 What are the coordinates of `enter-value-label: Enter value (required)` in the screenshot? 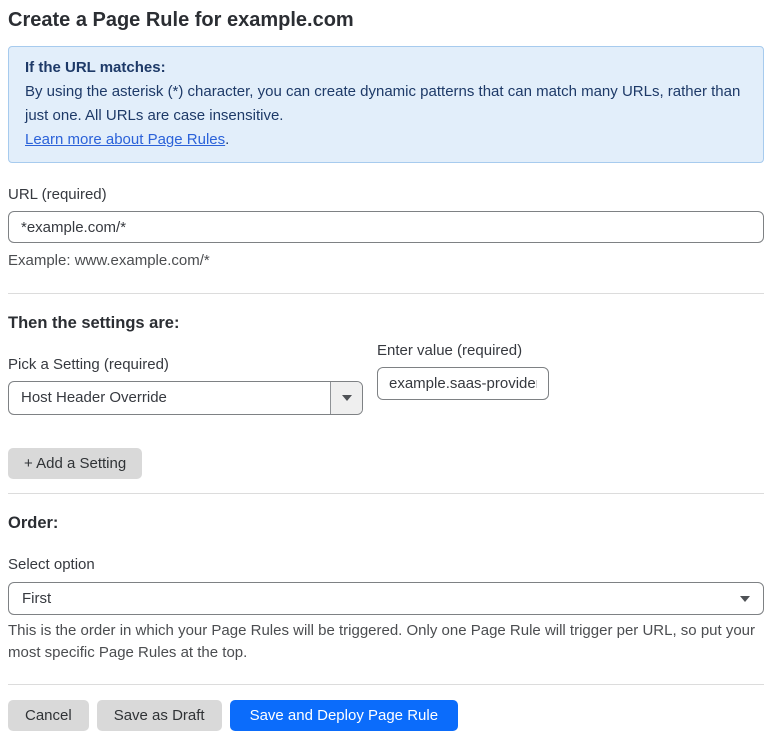 It's located at (450, 350).